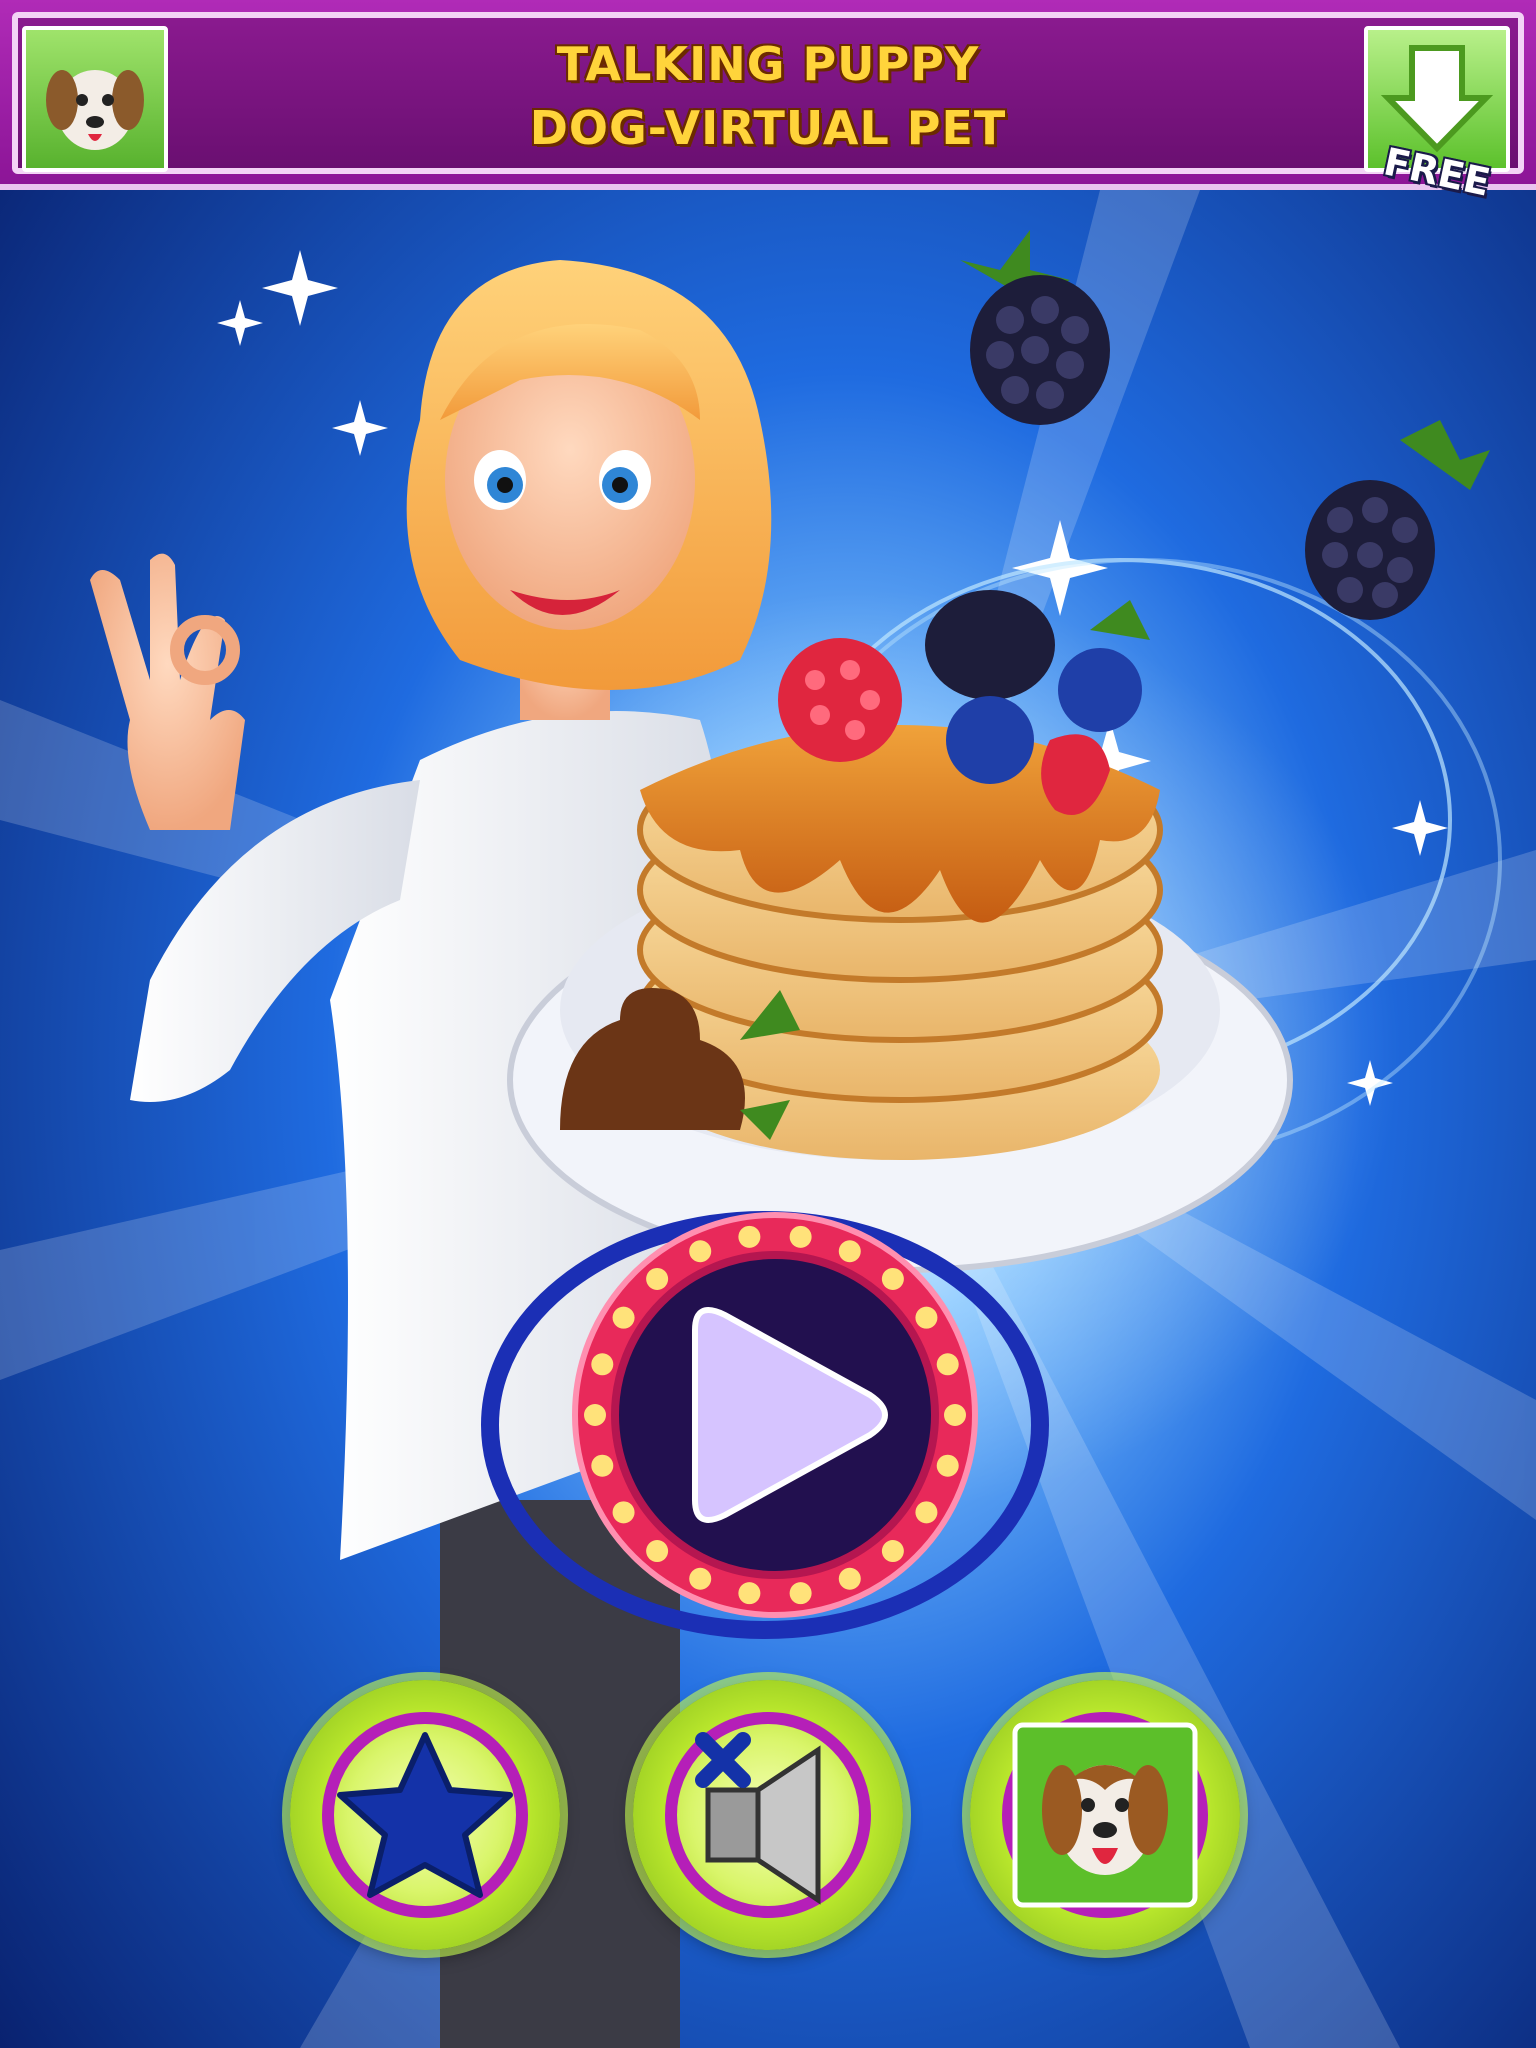 The image size is (1536, 2048). I want to click on speaker-muted-icon, so click(758, 1818).